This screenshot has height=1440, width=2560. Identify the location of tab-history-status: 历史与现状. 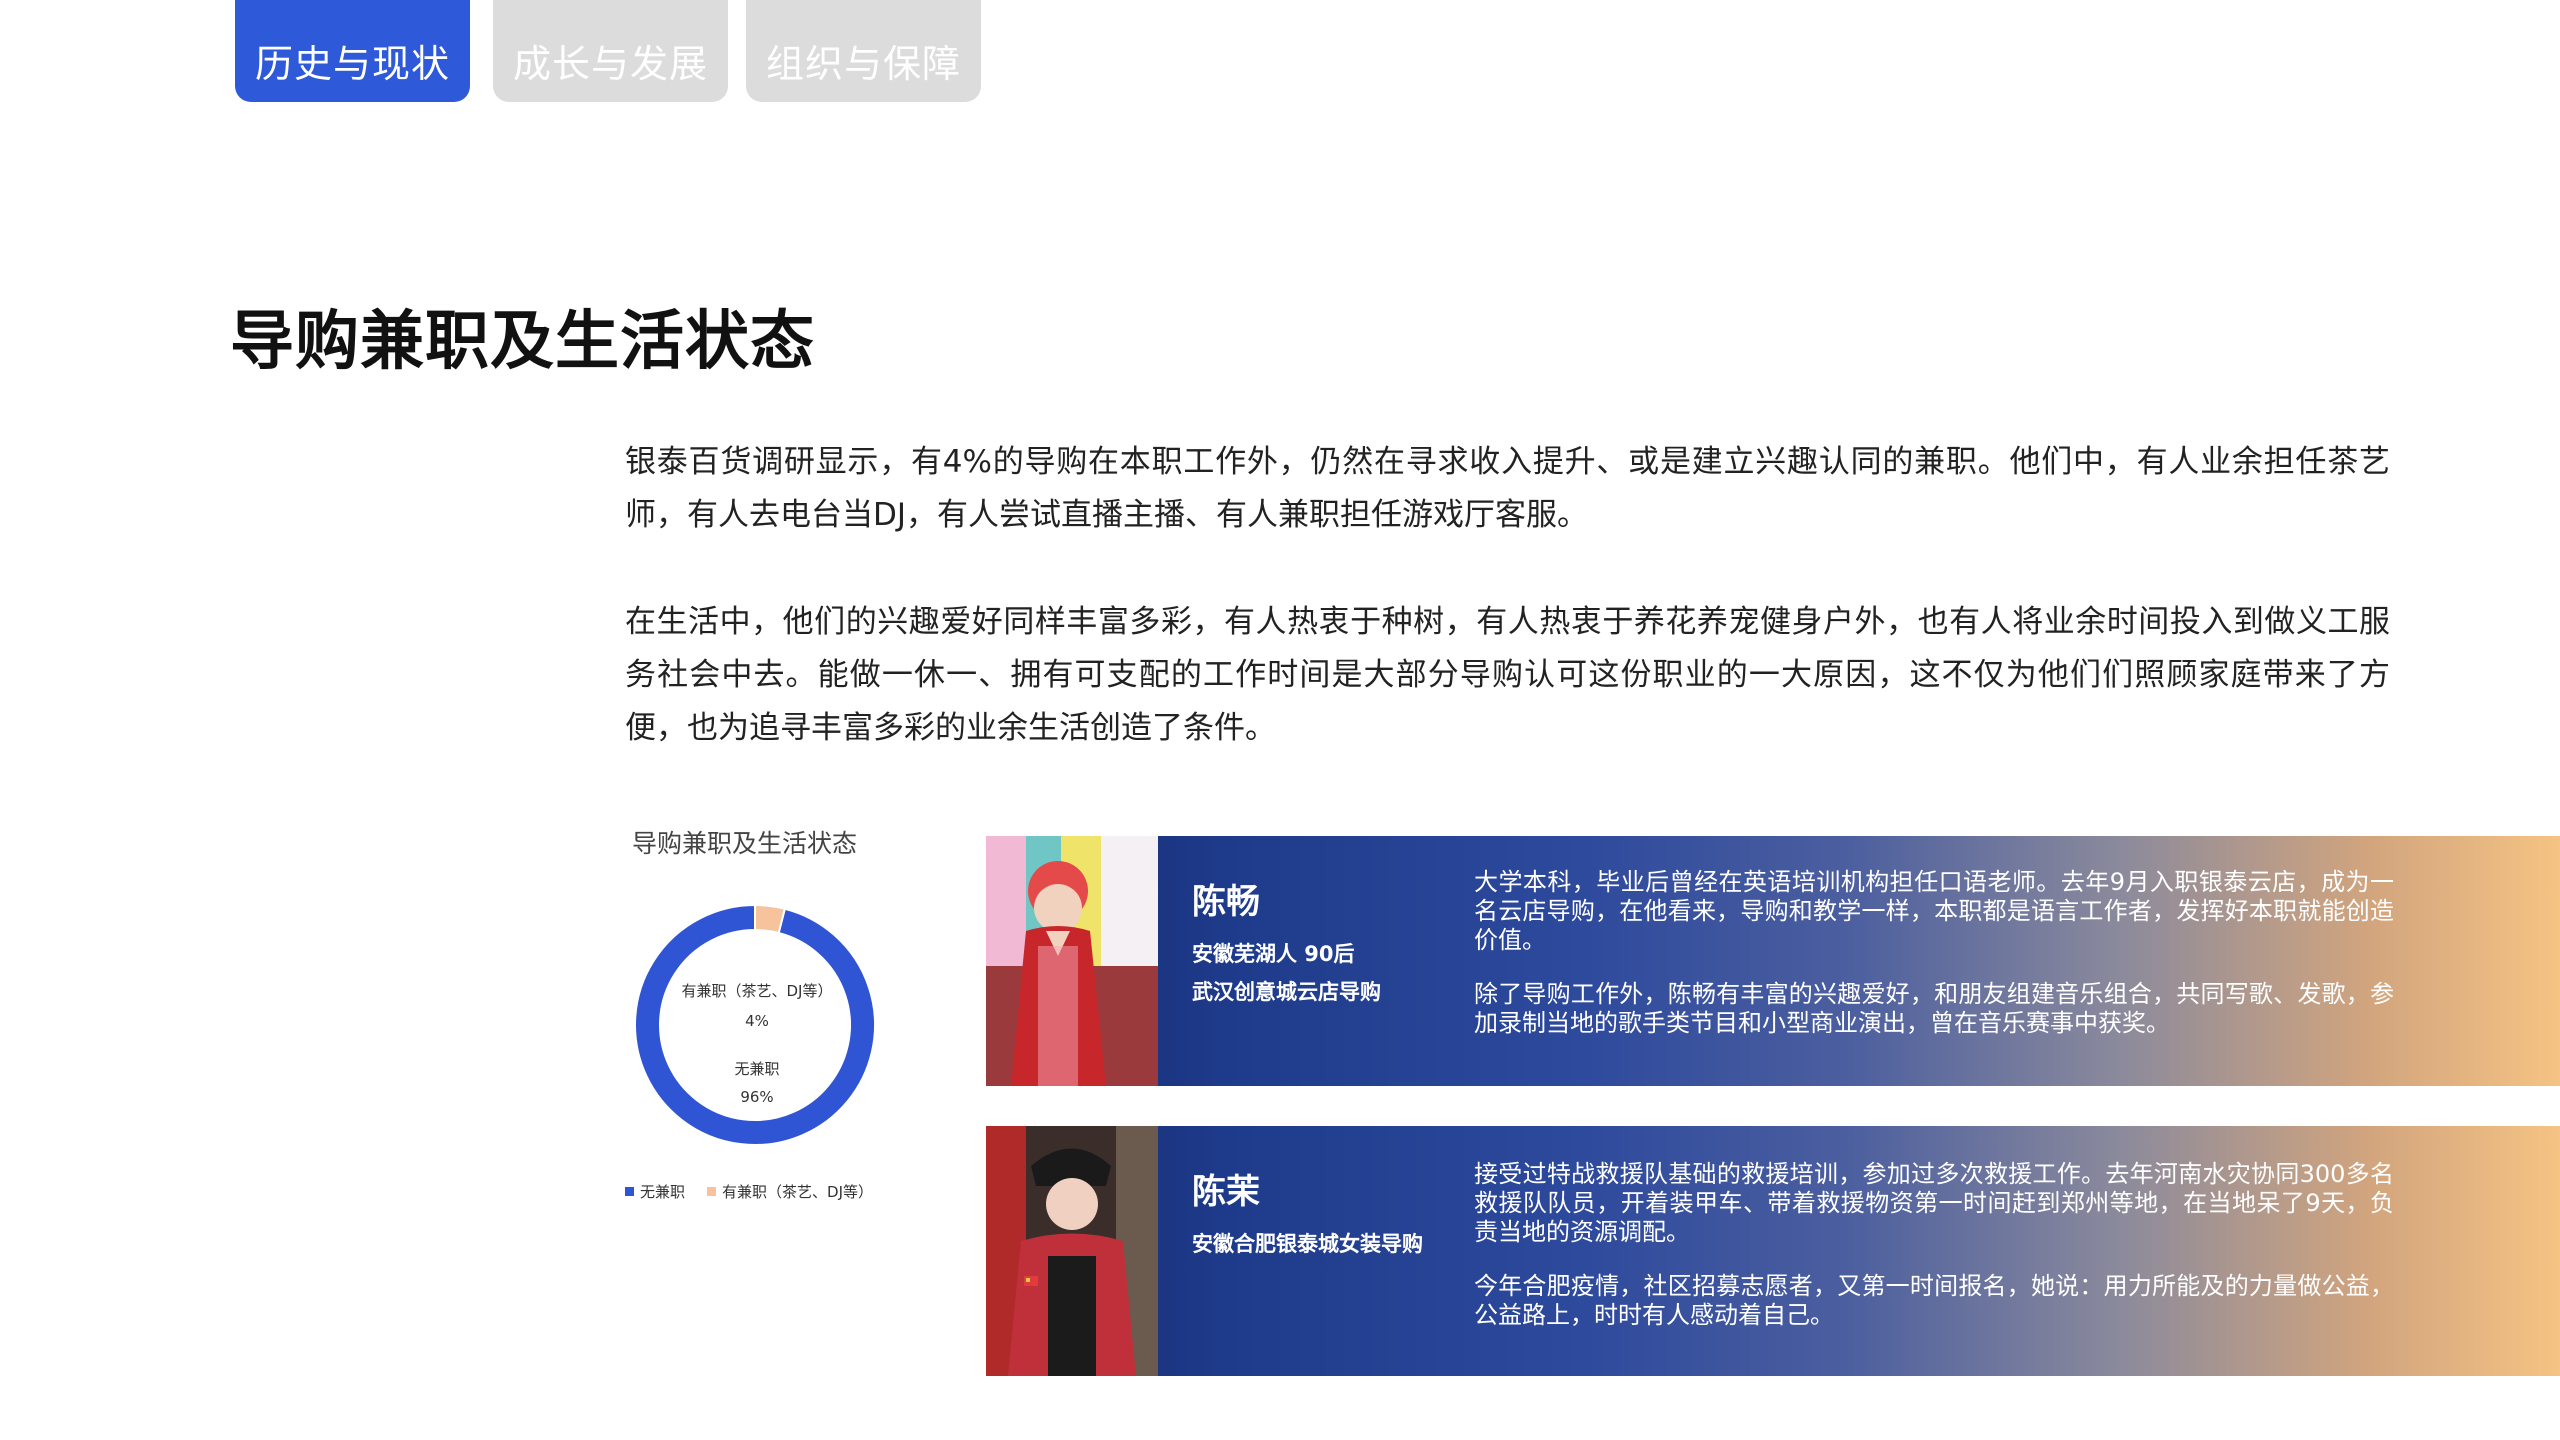
(352, 51).